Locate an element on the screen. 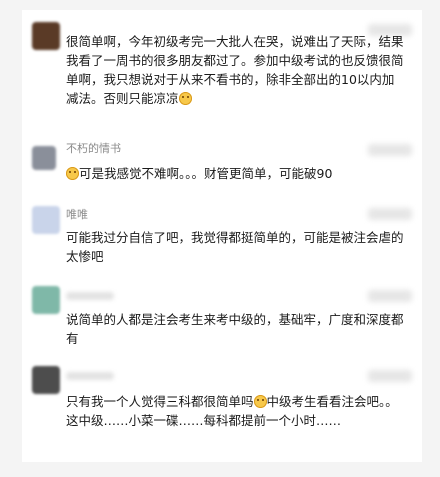 The height and width of the screenshot is (477, 440). comment-text: 可能我过分自信了吧，我觉得都挺简单的，可能是被注会虐的太惨吧 is located at coordinates (235, 247).